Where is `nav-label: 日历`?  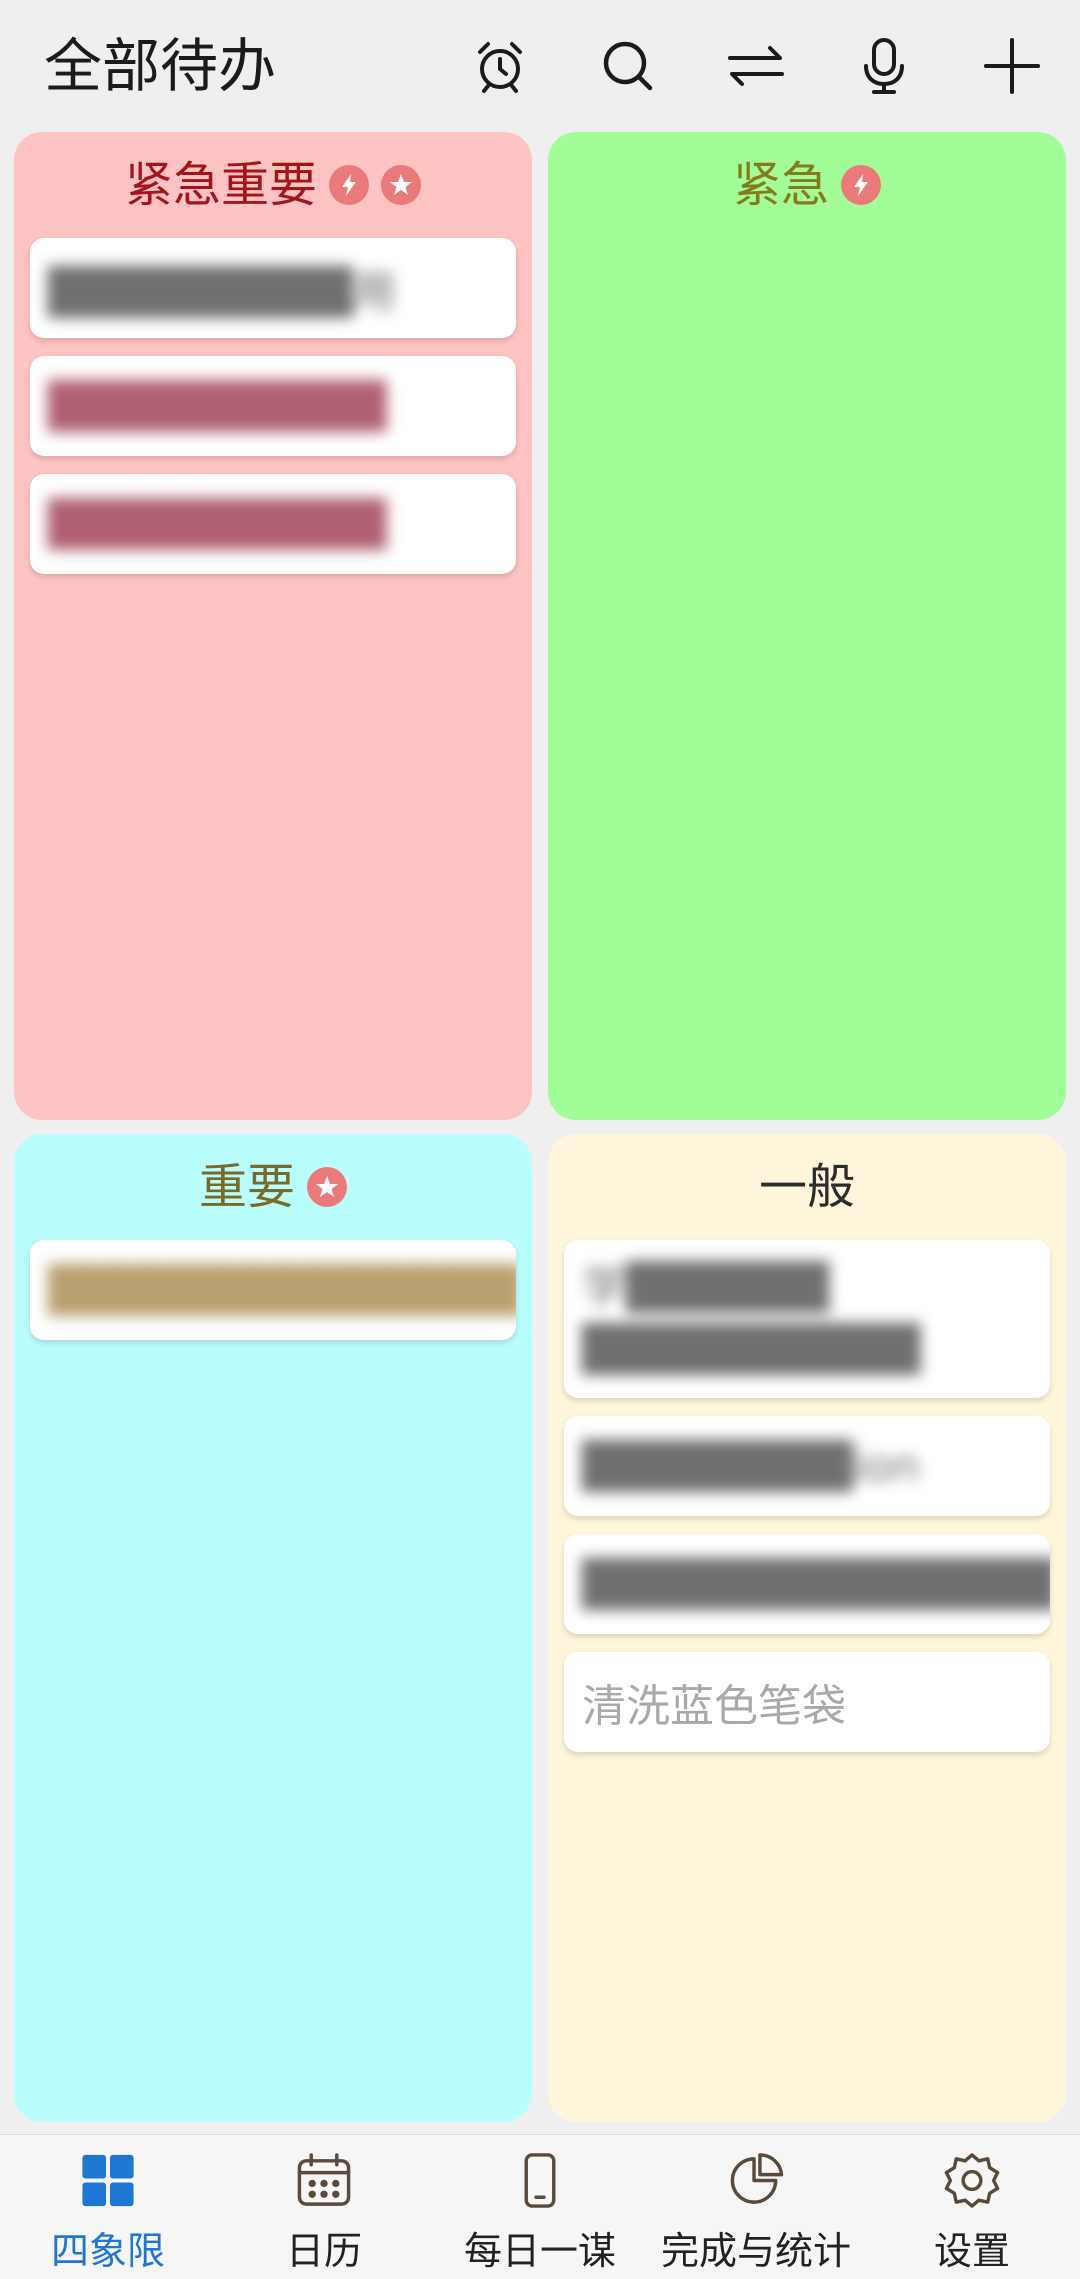 nav-label: 日历 is located at coordinates (323, 2251).